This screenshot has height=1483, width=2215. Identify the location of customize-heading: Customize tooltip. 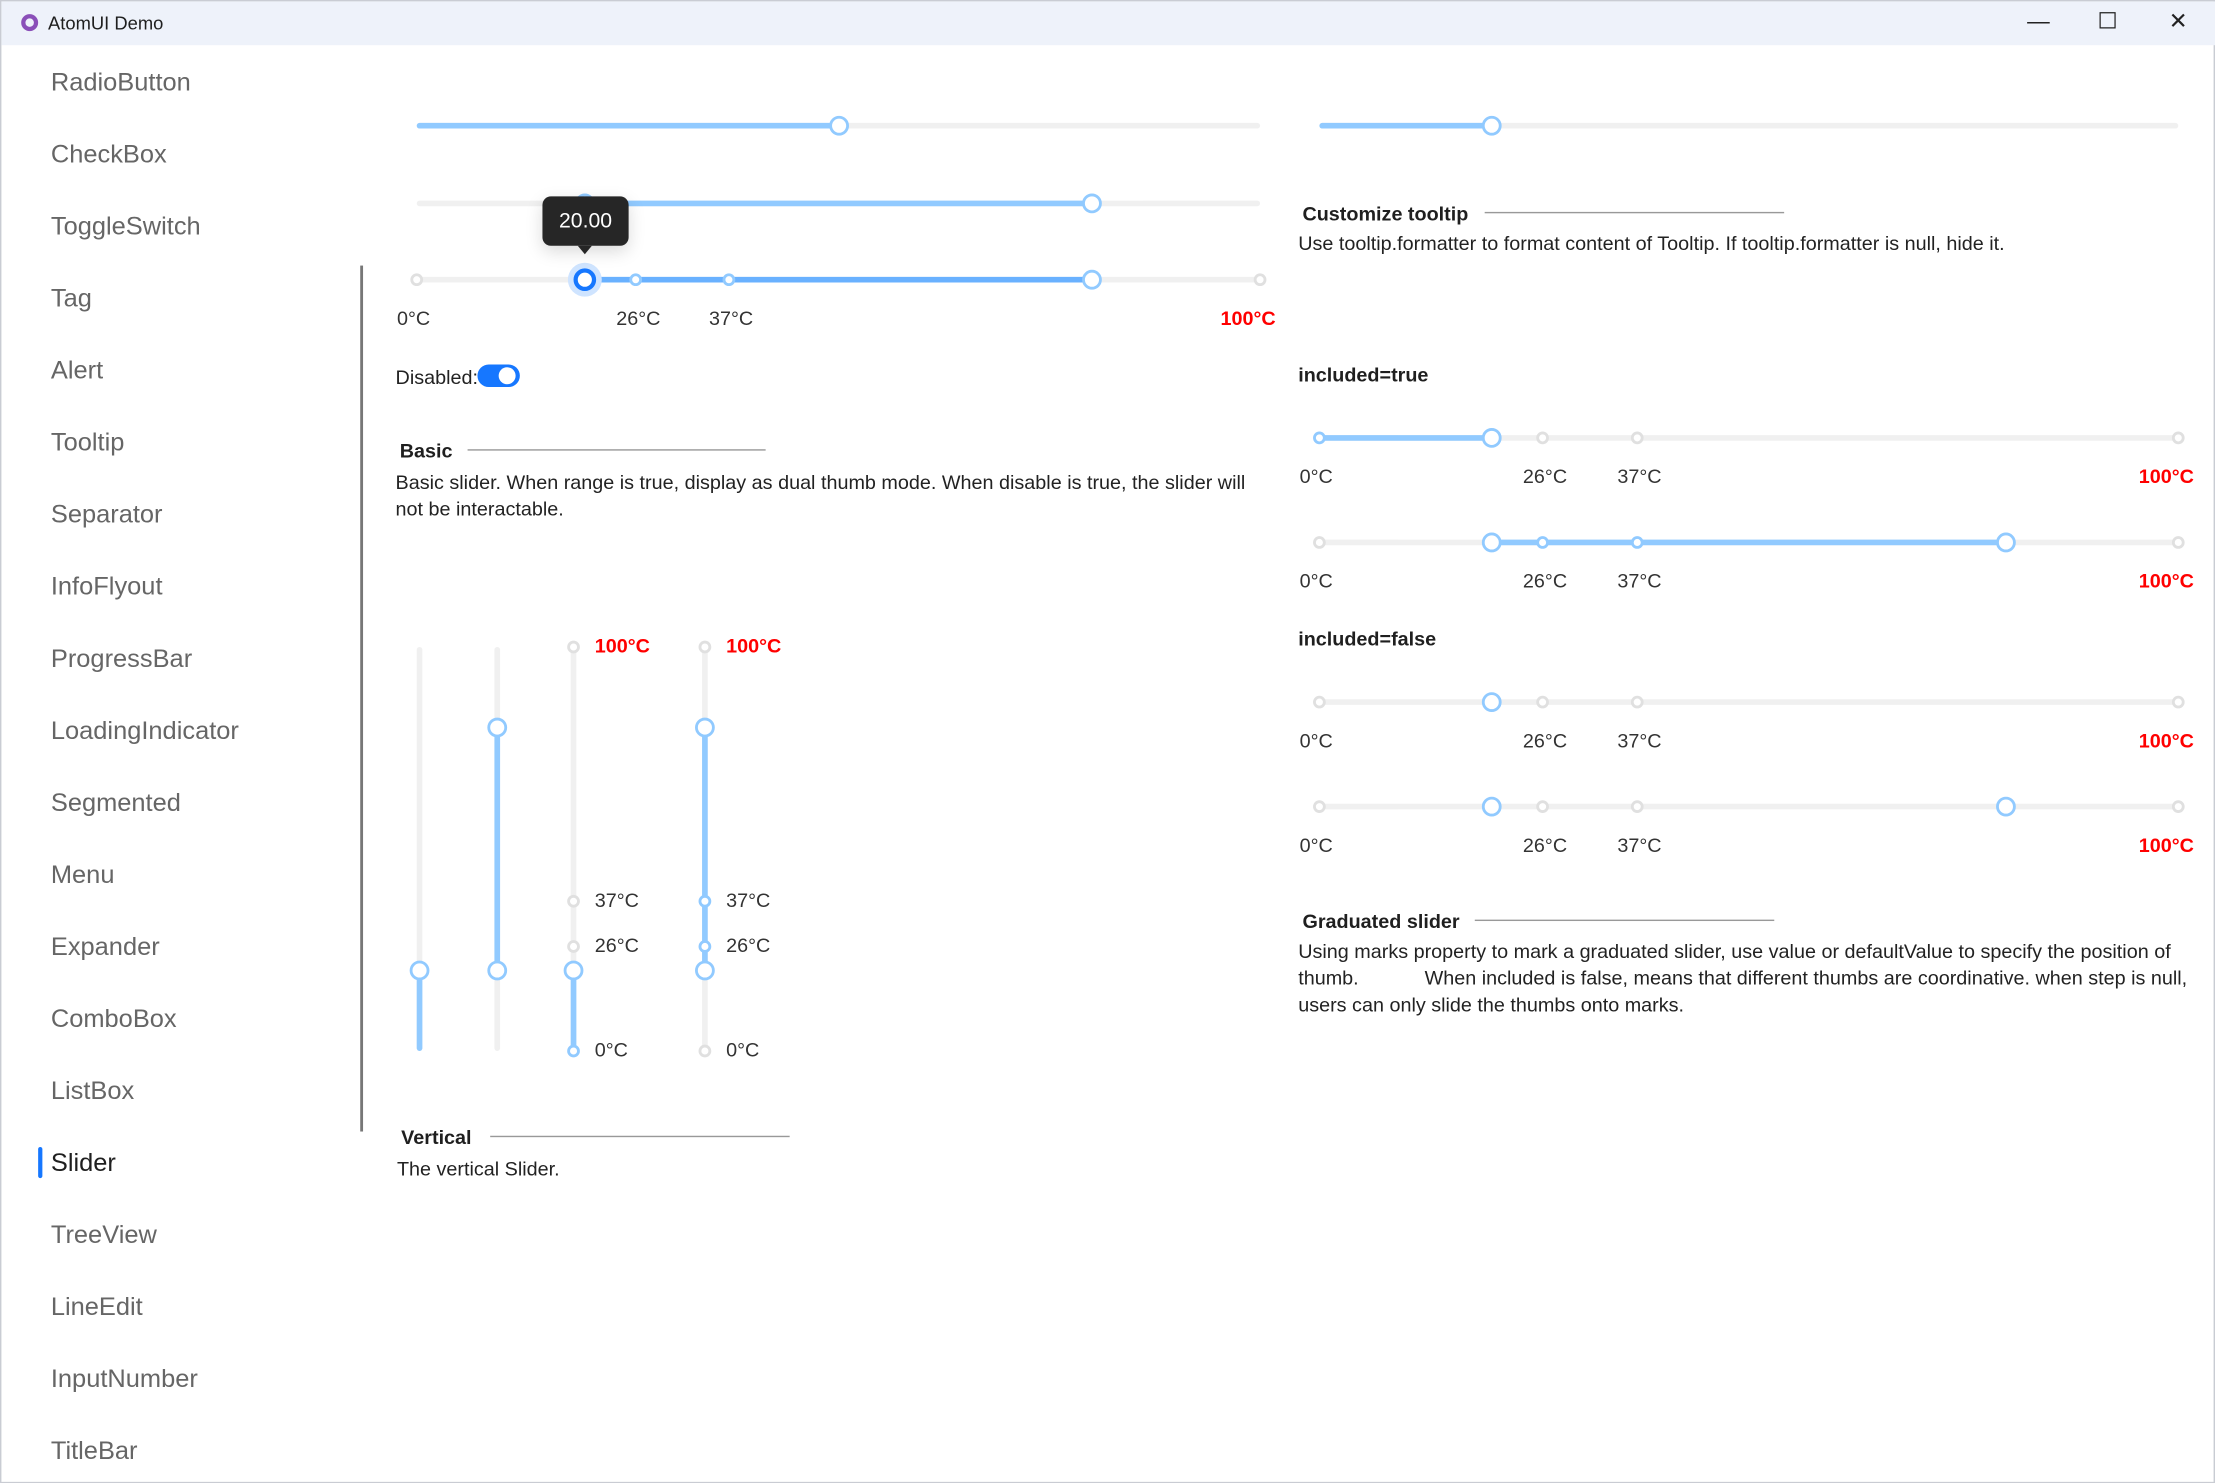
(1385, 213).